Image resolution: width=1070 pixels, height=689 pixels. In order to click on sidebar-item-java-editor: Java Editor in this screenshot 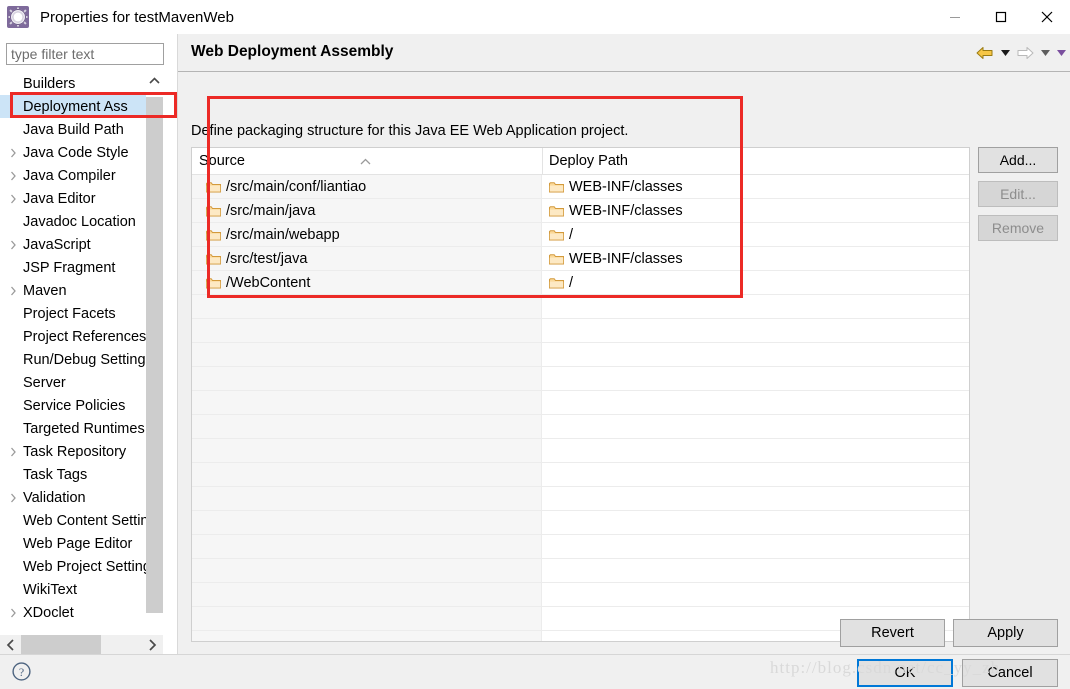, I will do `click(80, 198)`.